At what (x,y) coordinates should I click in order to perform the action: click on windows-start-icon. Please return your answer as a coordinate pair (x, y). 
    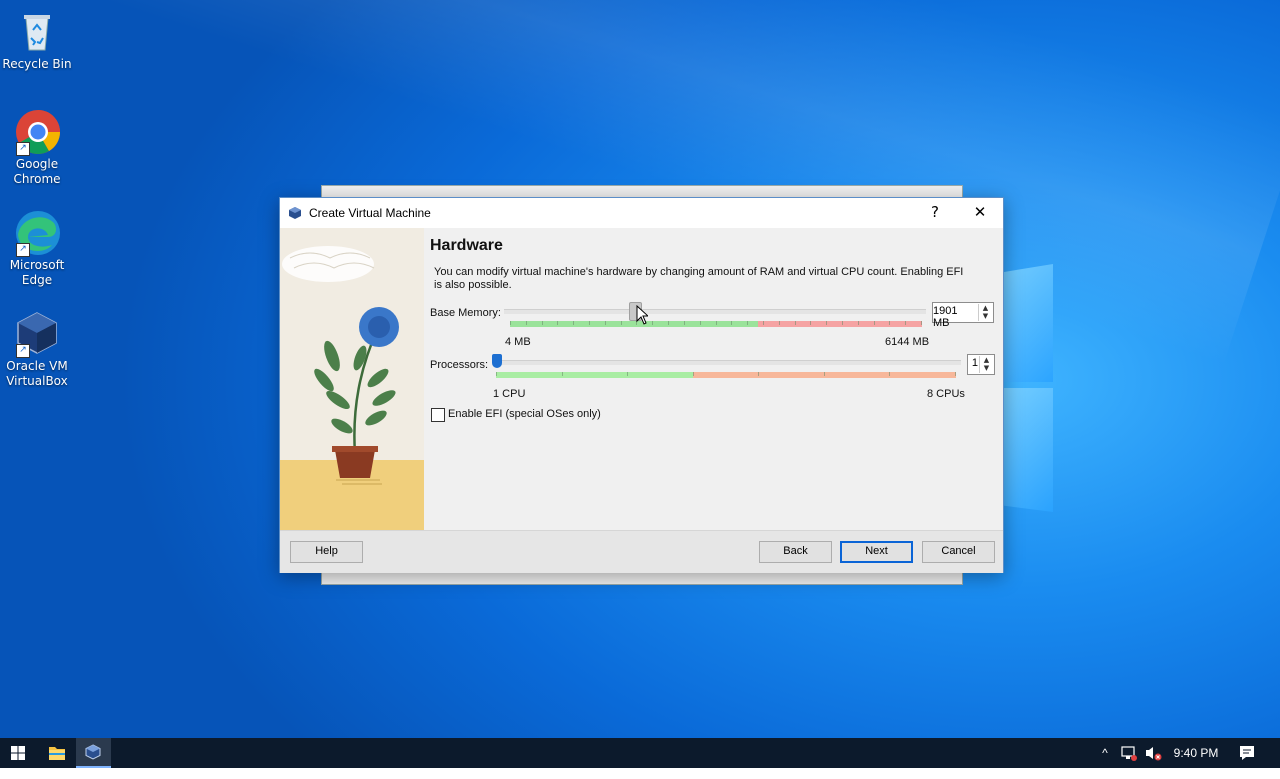
    Looking at the image, I should click on (18, 753).